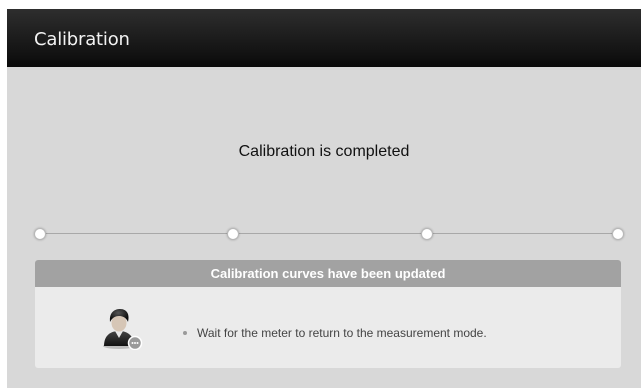 This screenshot has height=388, width=641. Describe the element at coordinates (82, 39) in the screenshot. I see `window-title: Calibration` at that location.